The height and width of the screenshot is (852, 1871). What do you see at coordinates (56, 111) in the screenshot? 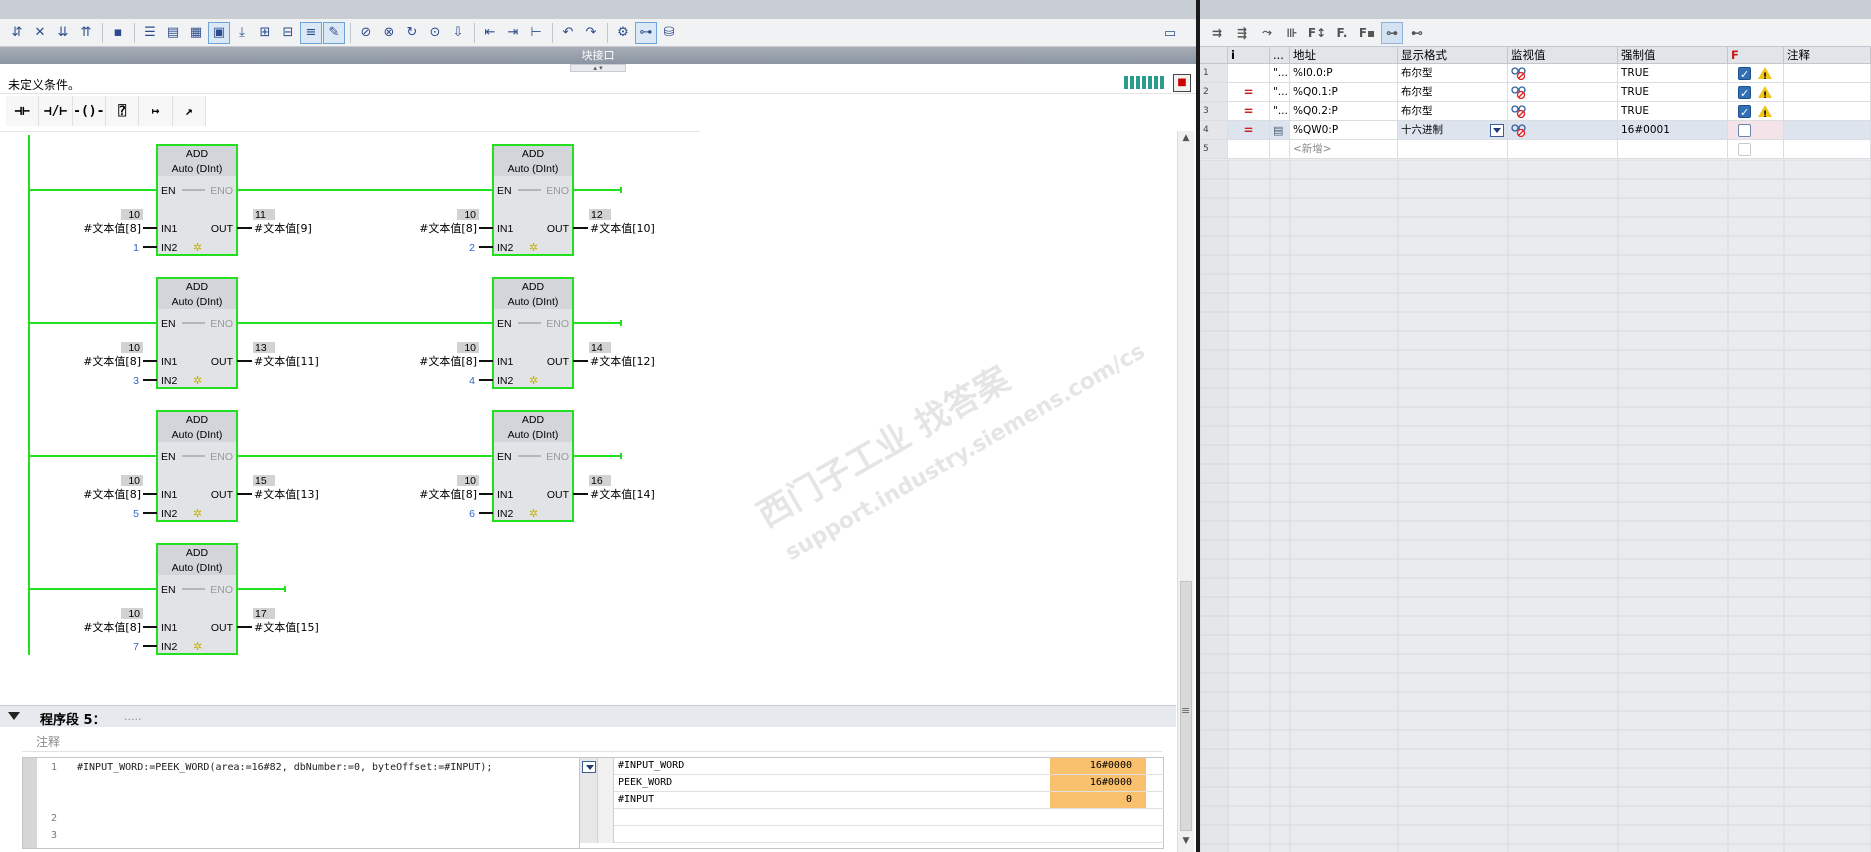
I see `nc-contact-icon: ⊣/⊢` at bounding box center [56, 111].